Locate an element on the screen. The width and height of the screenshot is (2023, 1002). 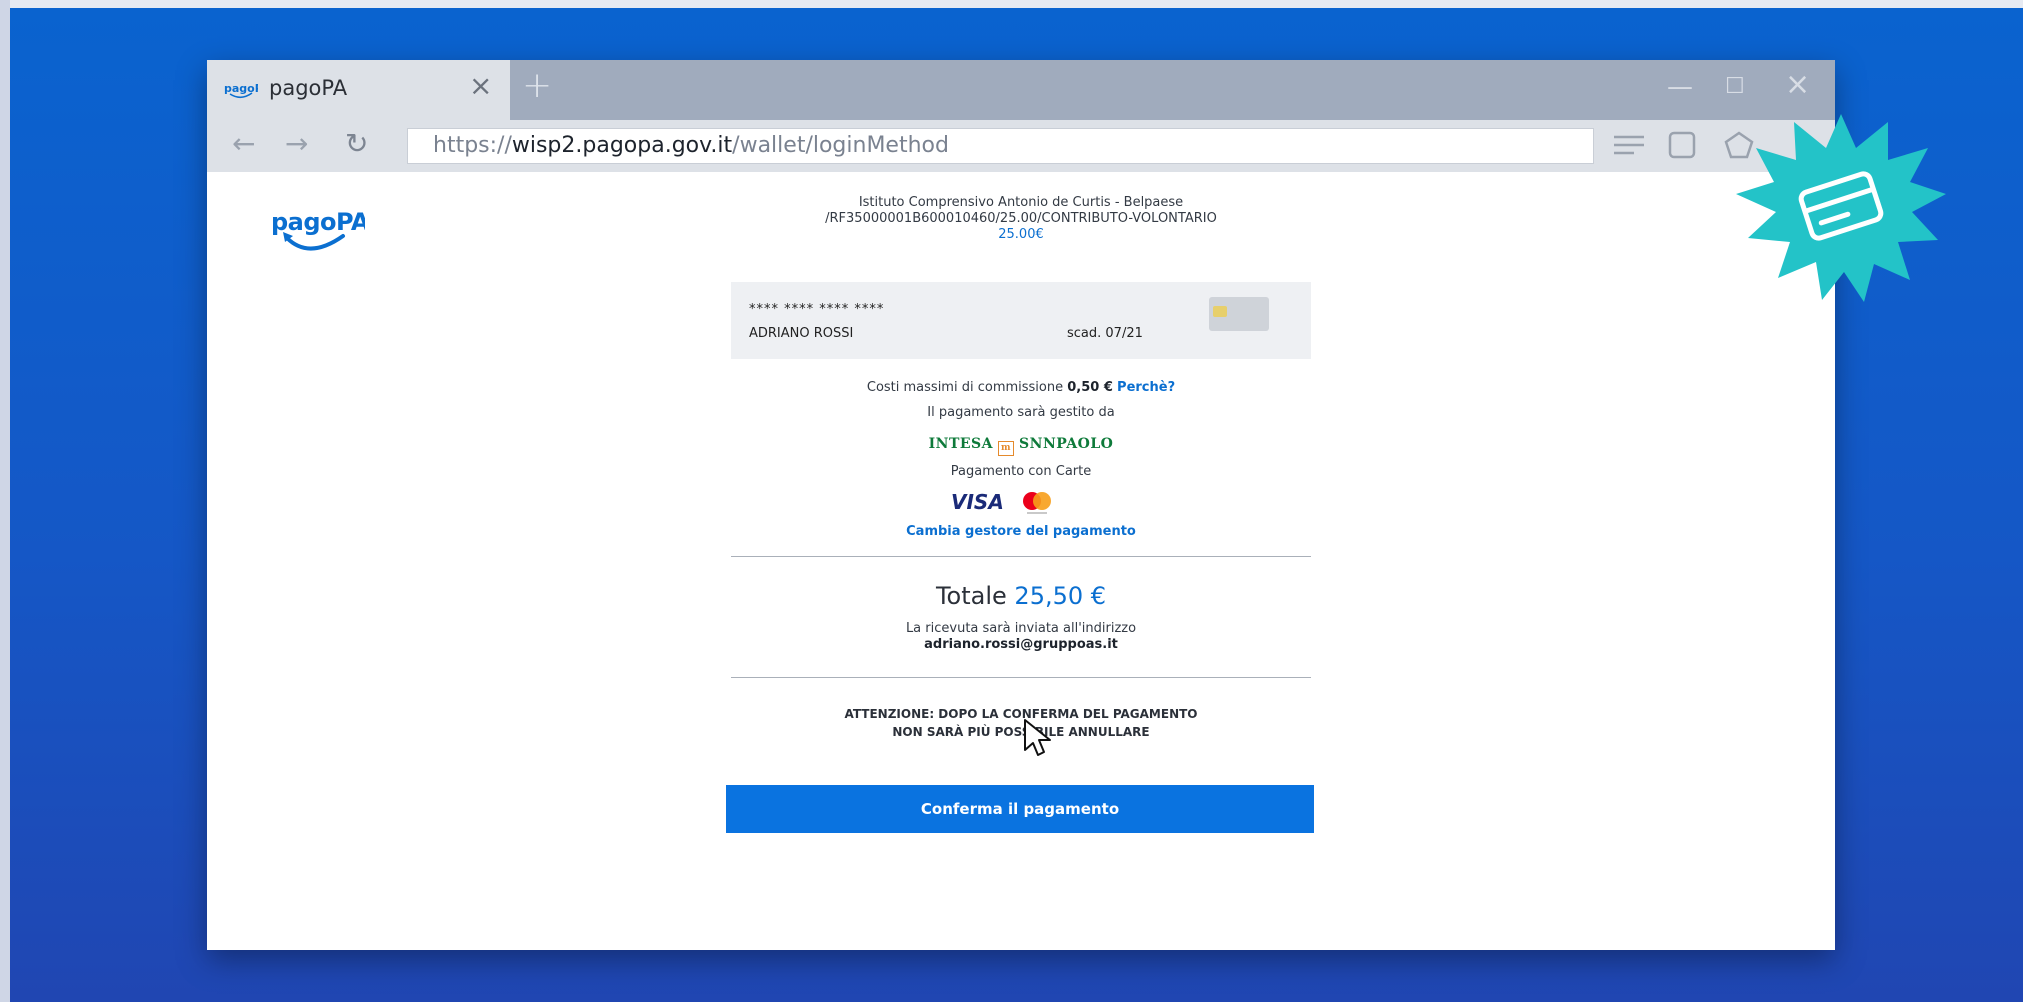
url-path: /wallet/loginMethod is located at coordinates (840, 145).